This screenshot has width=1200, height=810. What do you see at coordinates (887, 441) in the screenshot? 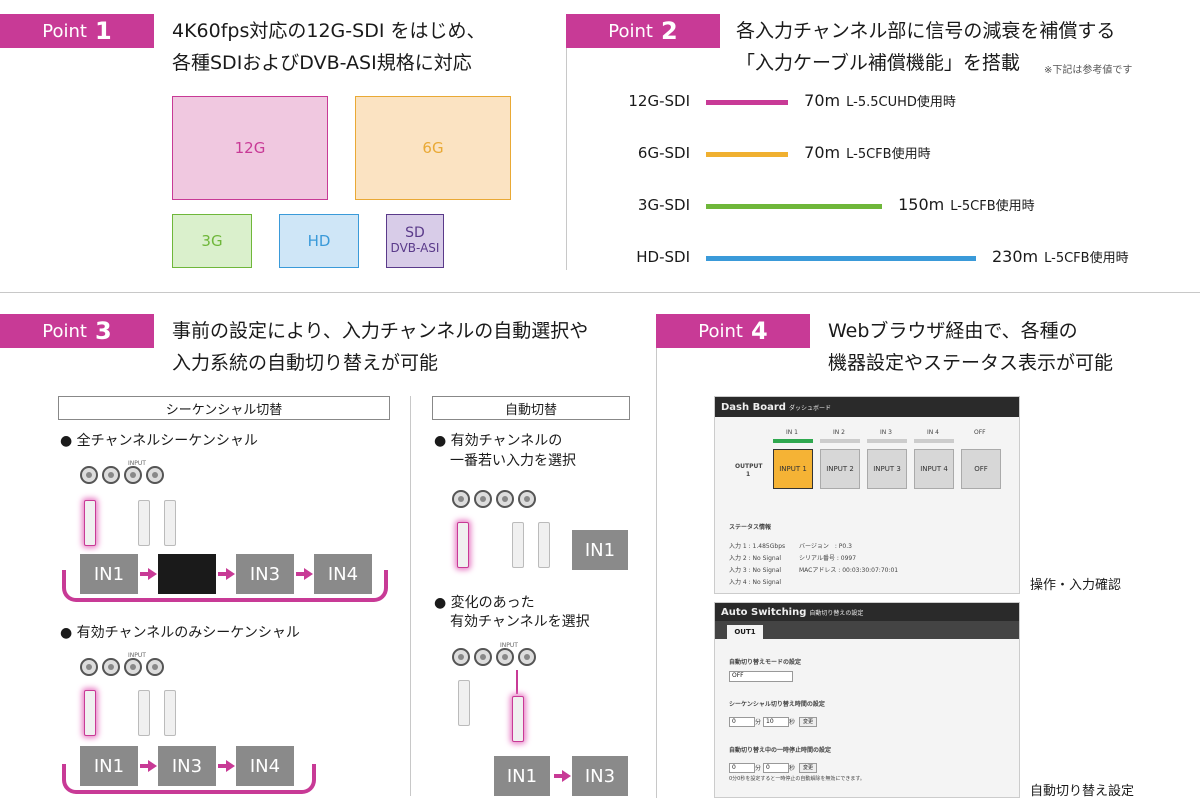
I see `dashboard-input-indicator` at bounding box center [887, 441].